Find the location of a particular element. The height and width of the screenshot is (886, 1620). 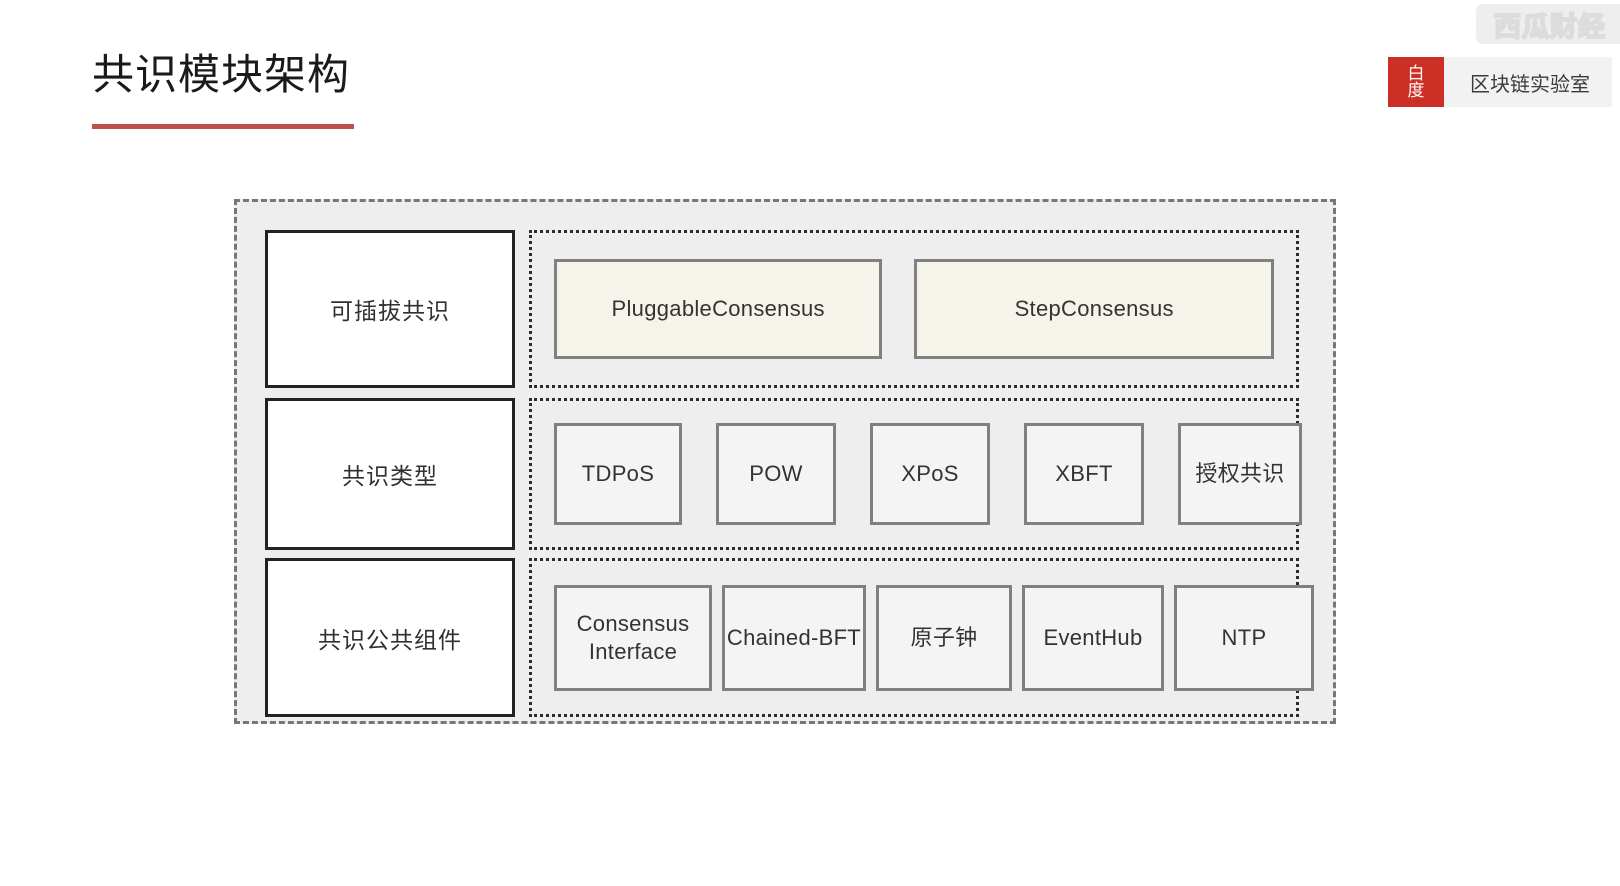

layer-group-pluggable-consensus: PluggableConsensus StepConsensus is located at coordinates (914, 309).